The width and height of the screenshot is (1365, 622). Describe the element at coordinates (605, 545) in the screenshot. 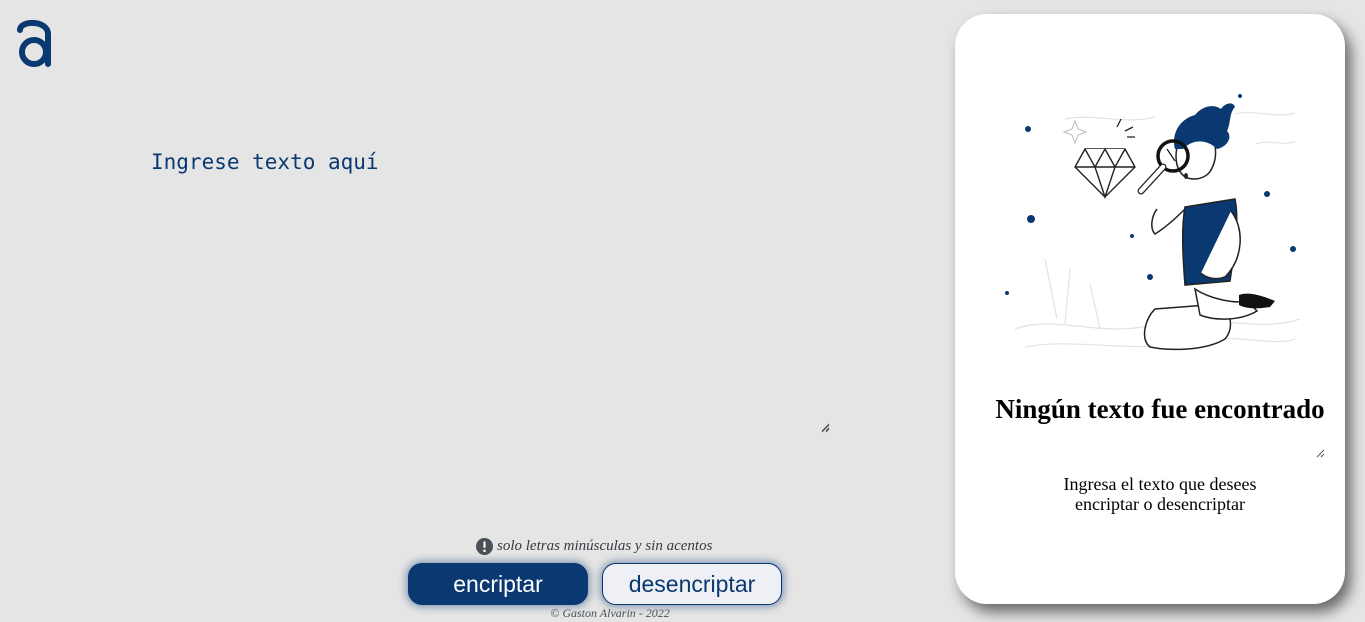

I see `hint-text: solo letras minúsculas y sin acentos` at that location.